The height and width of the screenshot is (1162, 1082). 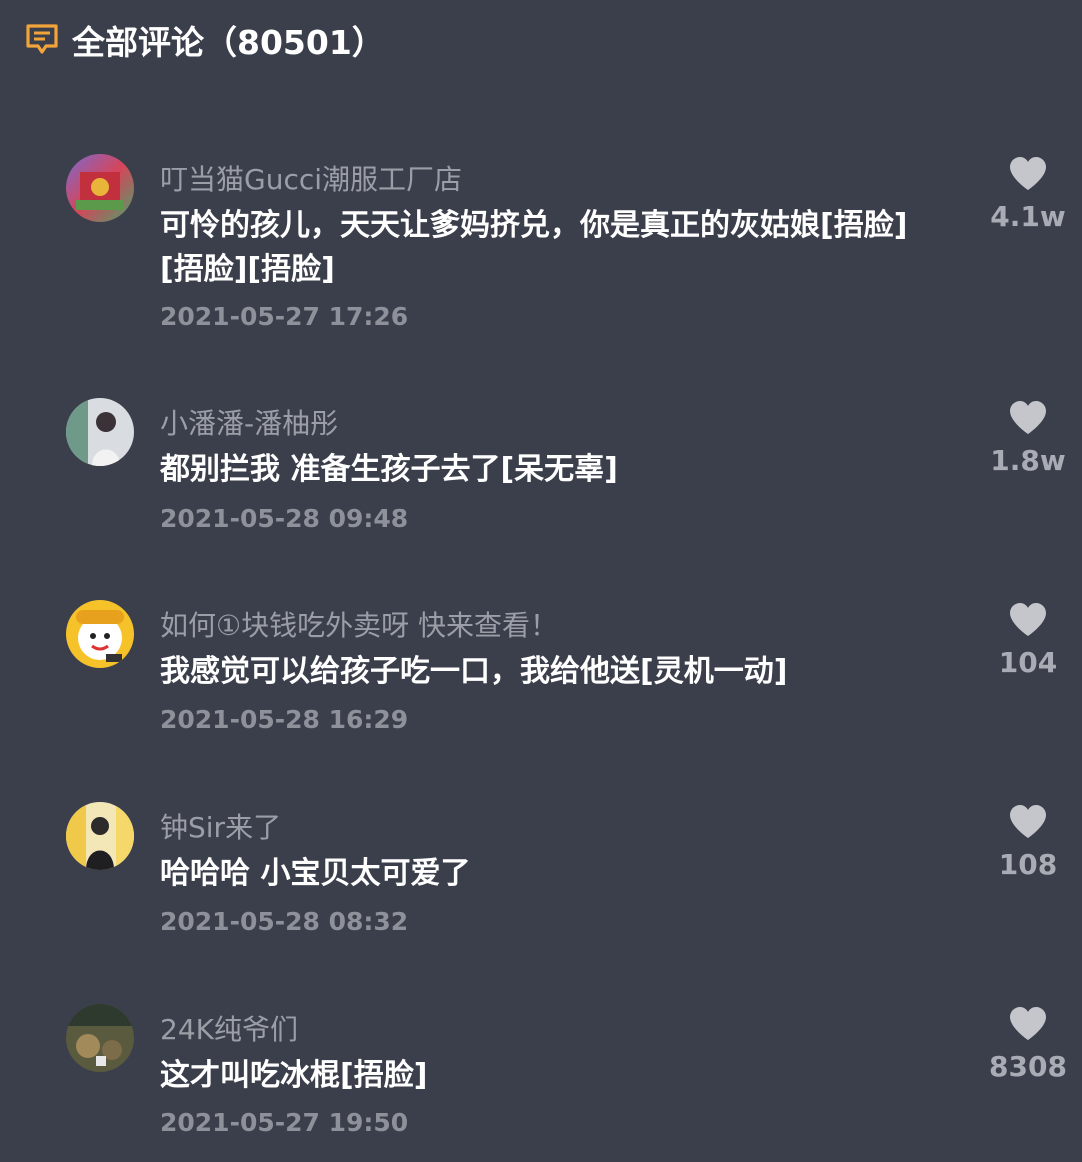 I want to click on comment-username: 钟Sir来了, so click(x=220, y=826).